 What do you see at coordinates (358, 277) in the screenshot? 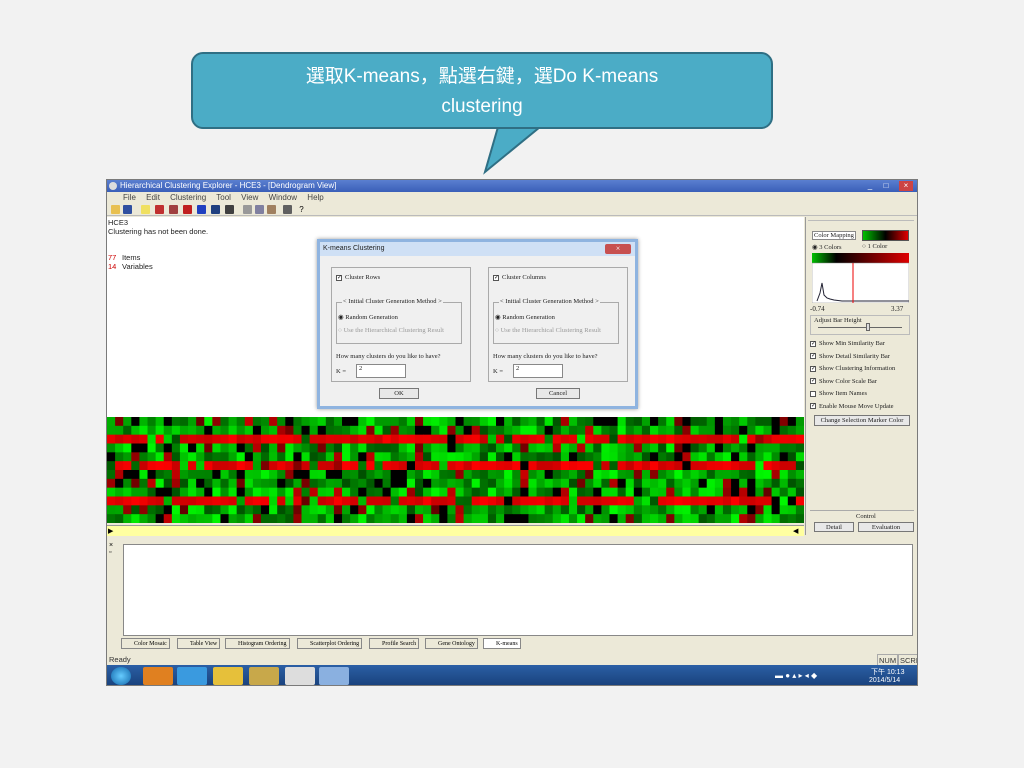
I see `cluster-rows-checkbox: ✓ Cluster Rows` at bounding box center [358, 277].